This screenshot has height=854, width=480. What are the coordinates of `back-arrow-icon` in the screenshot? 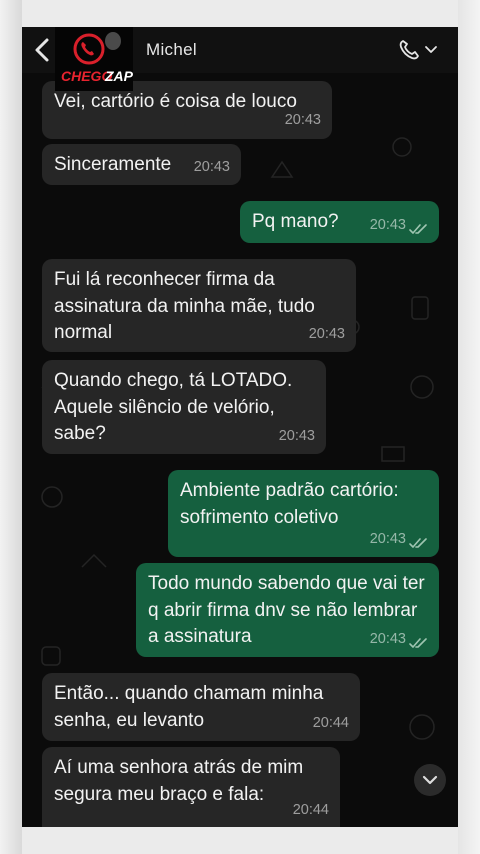 It's located at (42, 50).